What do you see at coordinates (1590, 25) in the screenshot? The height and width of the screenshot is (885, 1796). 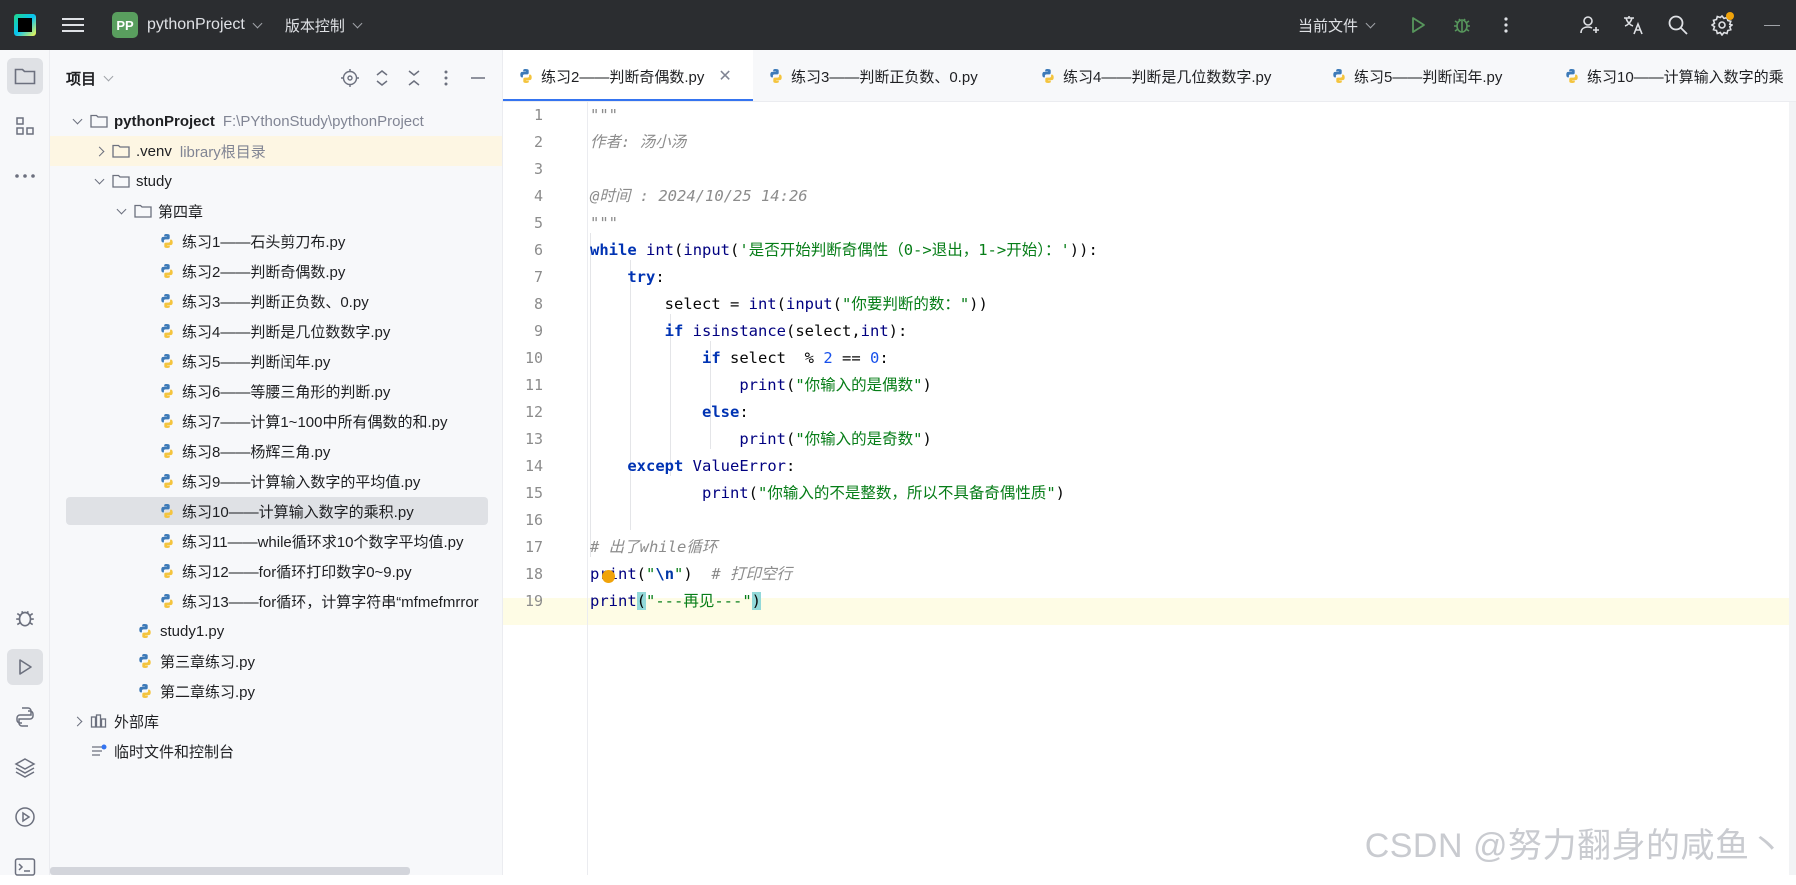 I see `add-user-icon` at bounding box center [1590, 25].